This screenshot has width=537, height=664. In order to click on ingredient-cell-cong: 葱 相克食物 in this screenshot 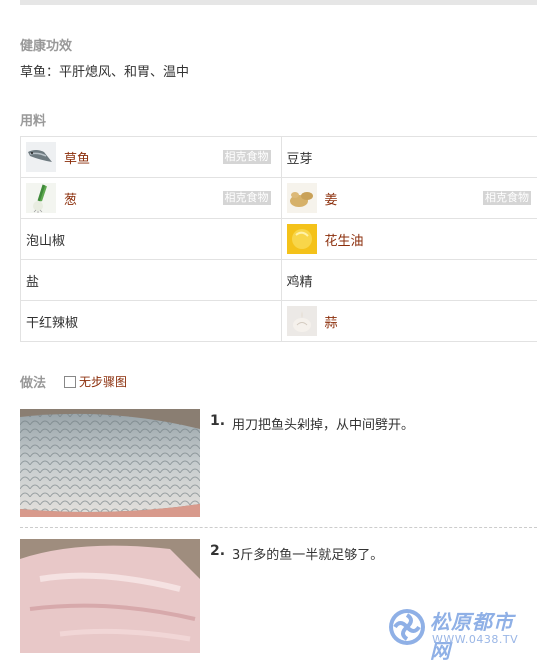, I will do `click(151, 198)`.